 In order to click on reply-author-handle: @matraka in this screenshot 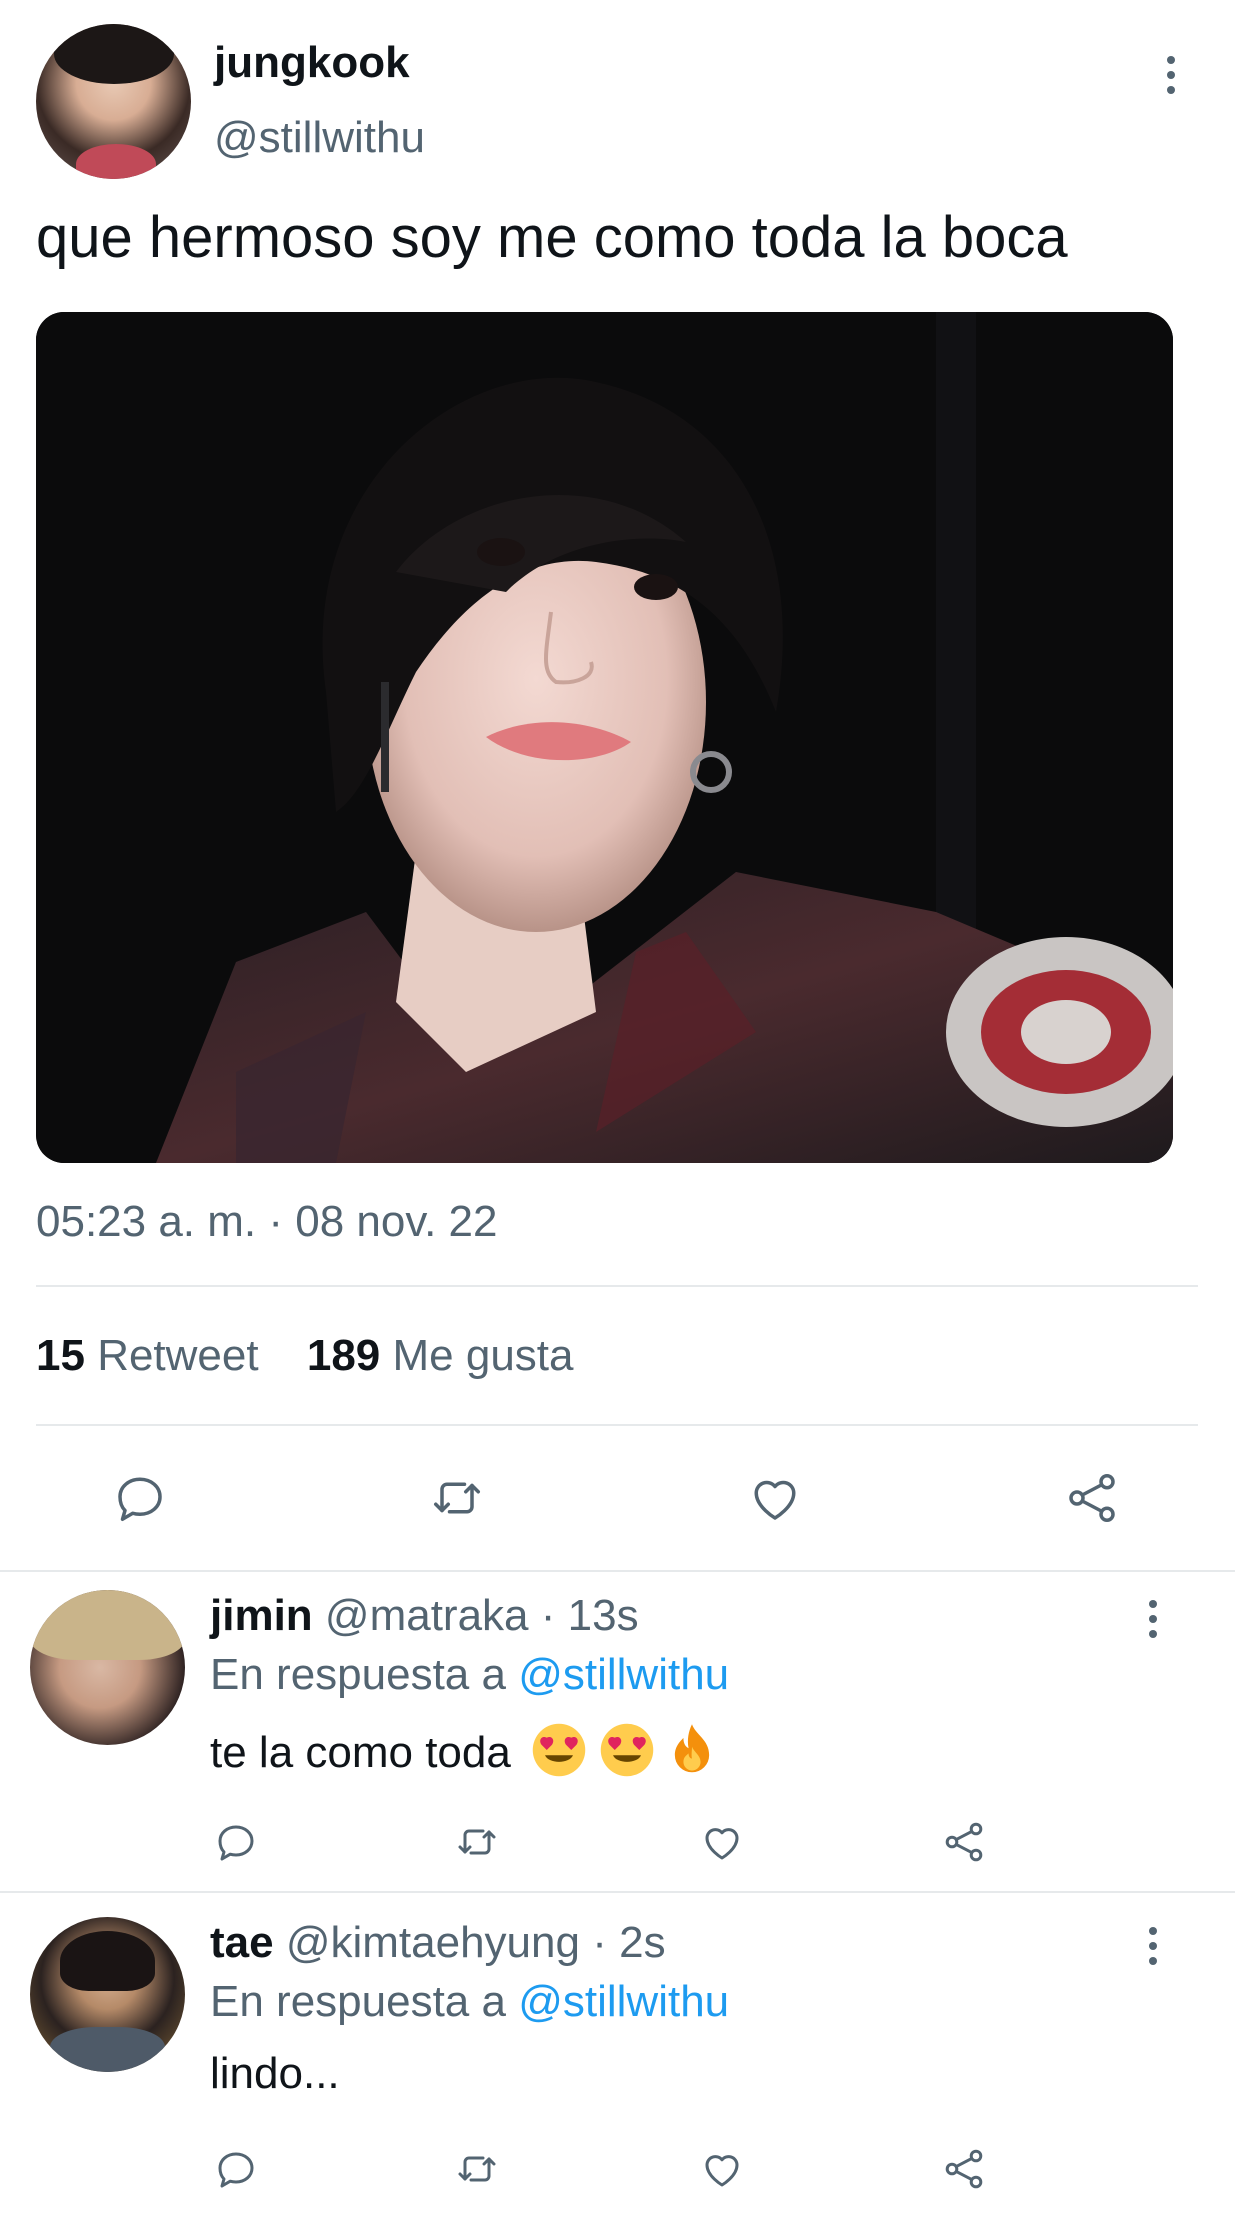, I will do `click(427, 1615)`.